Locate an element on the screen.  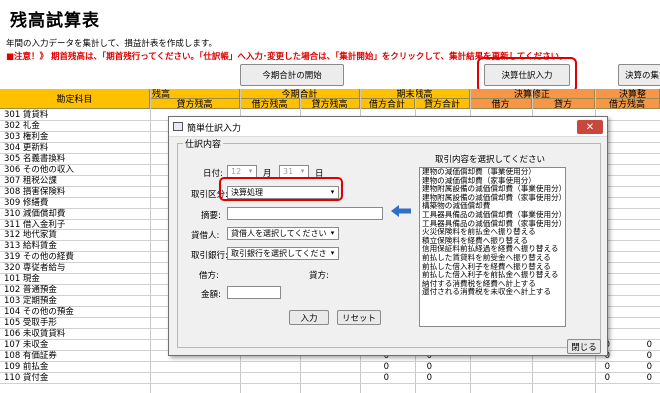
arrow-left-icon is located at coordinates (401, 211).